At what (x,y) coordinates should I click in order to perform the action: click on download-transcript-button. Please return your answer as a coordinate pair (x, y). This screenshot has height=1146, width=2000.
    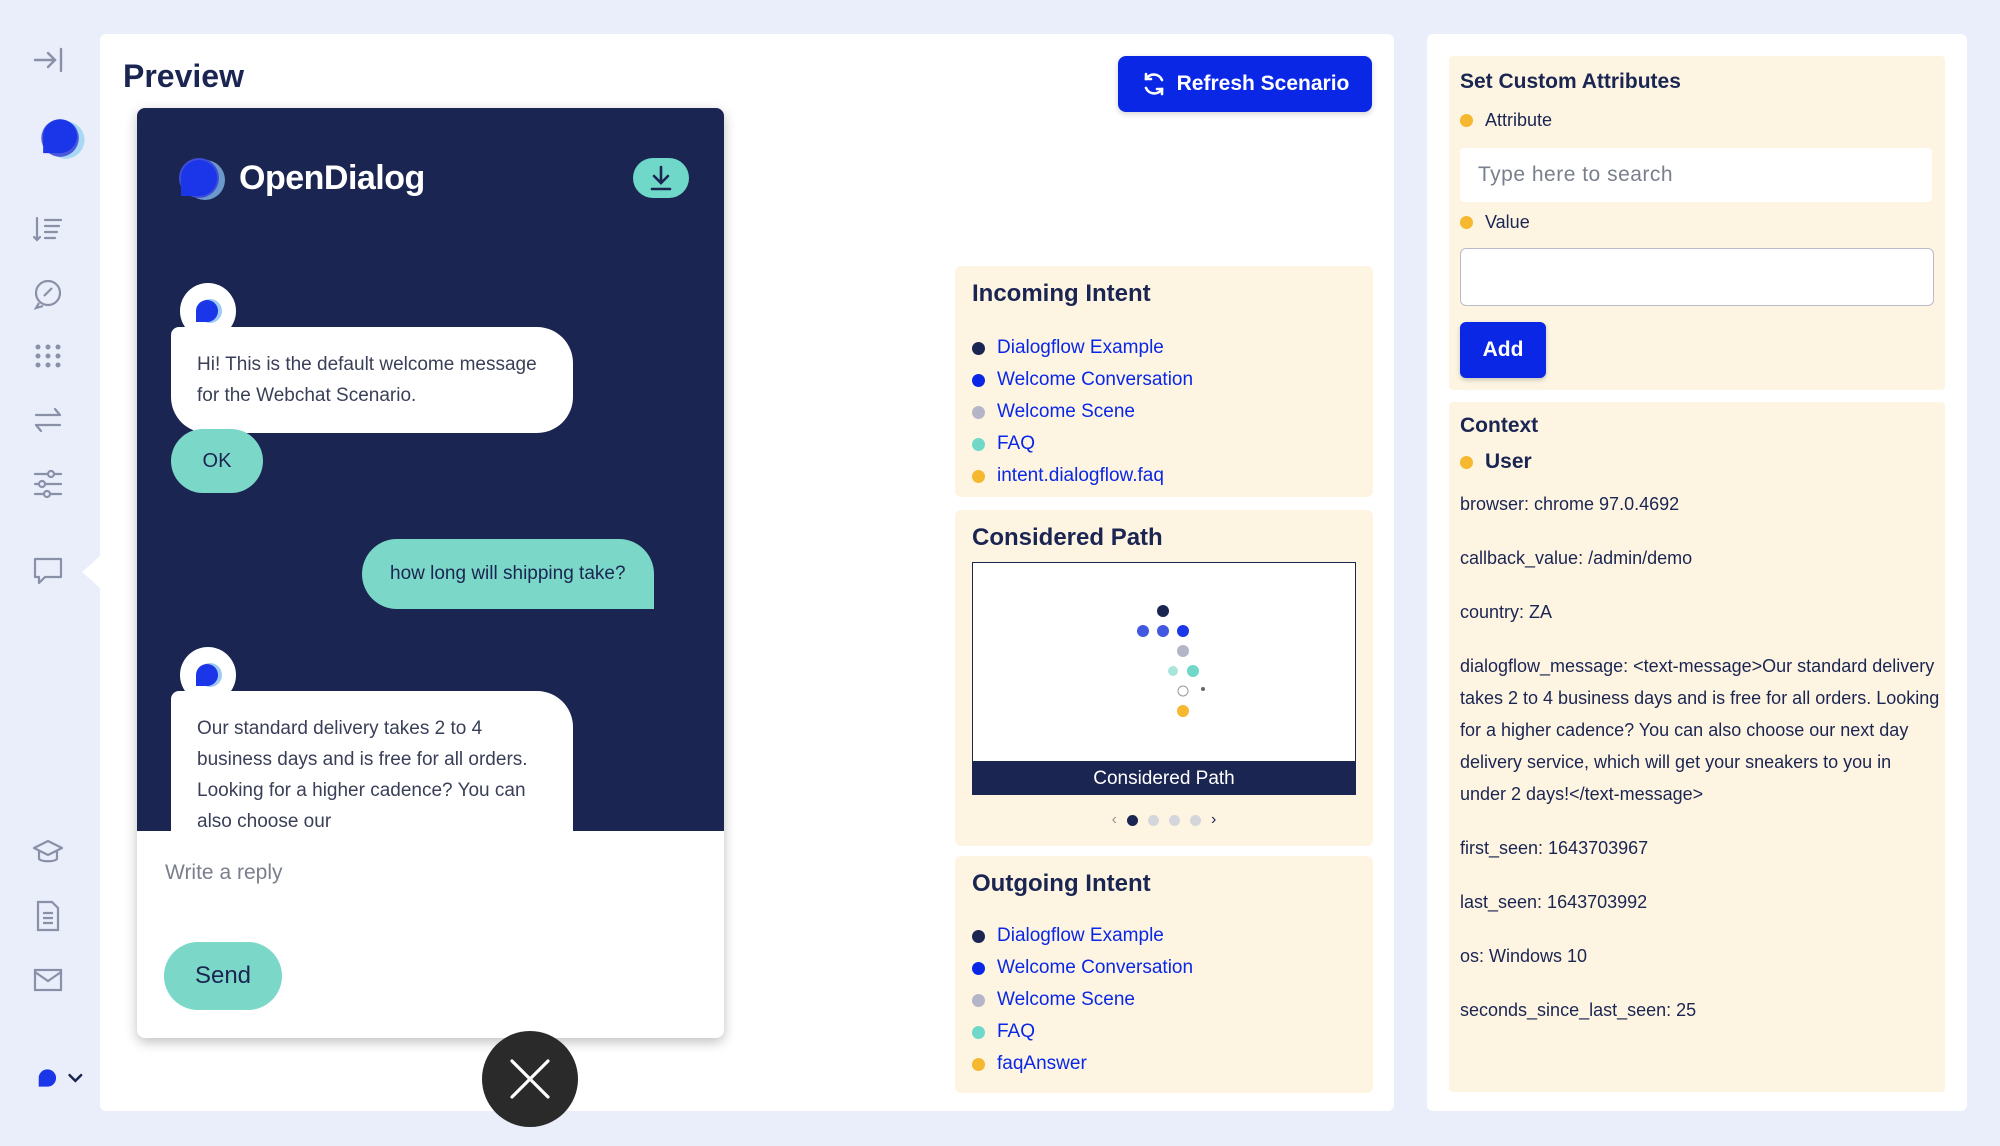
    Looking at the image, I should click on (661, 178).